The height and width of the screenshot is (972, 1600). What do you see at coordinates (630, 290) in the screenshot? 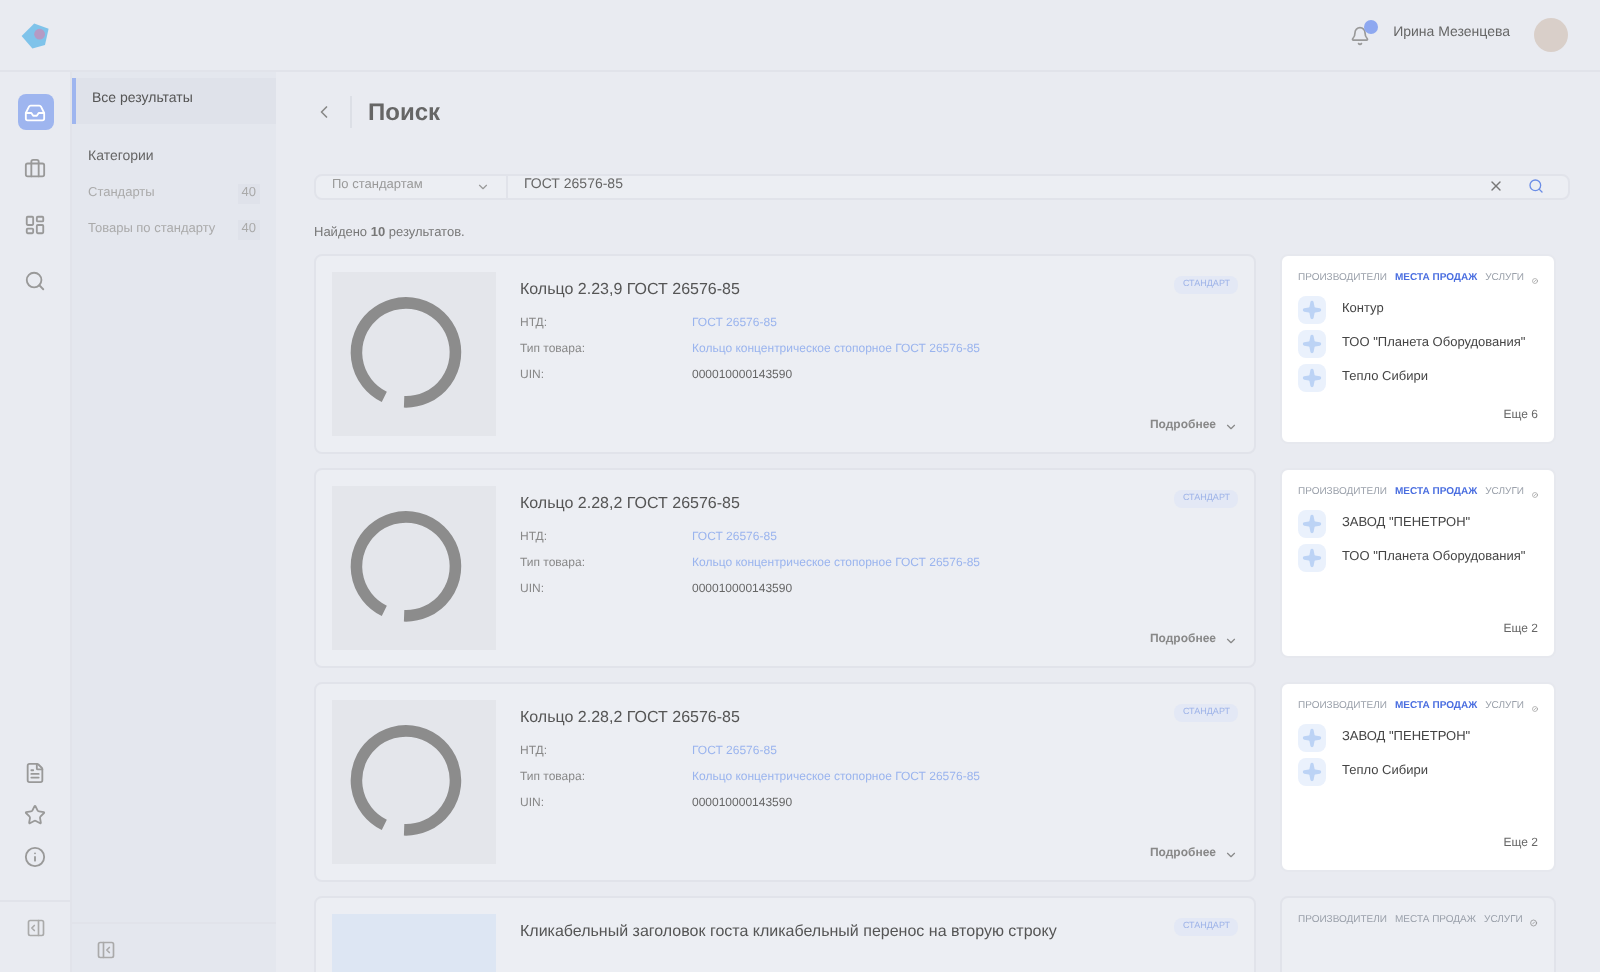
I see `result-title: Кольцо 2.23,9 ГОСТ 26576-85` at bounding box center [630, 290].